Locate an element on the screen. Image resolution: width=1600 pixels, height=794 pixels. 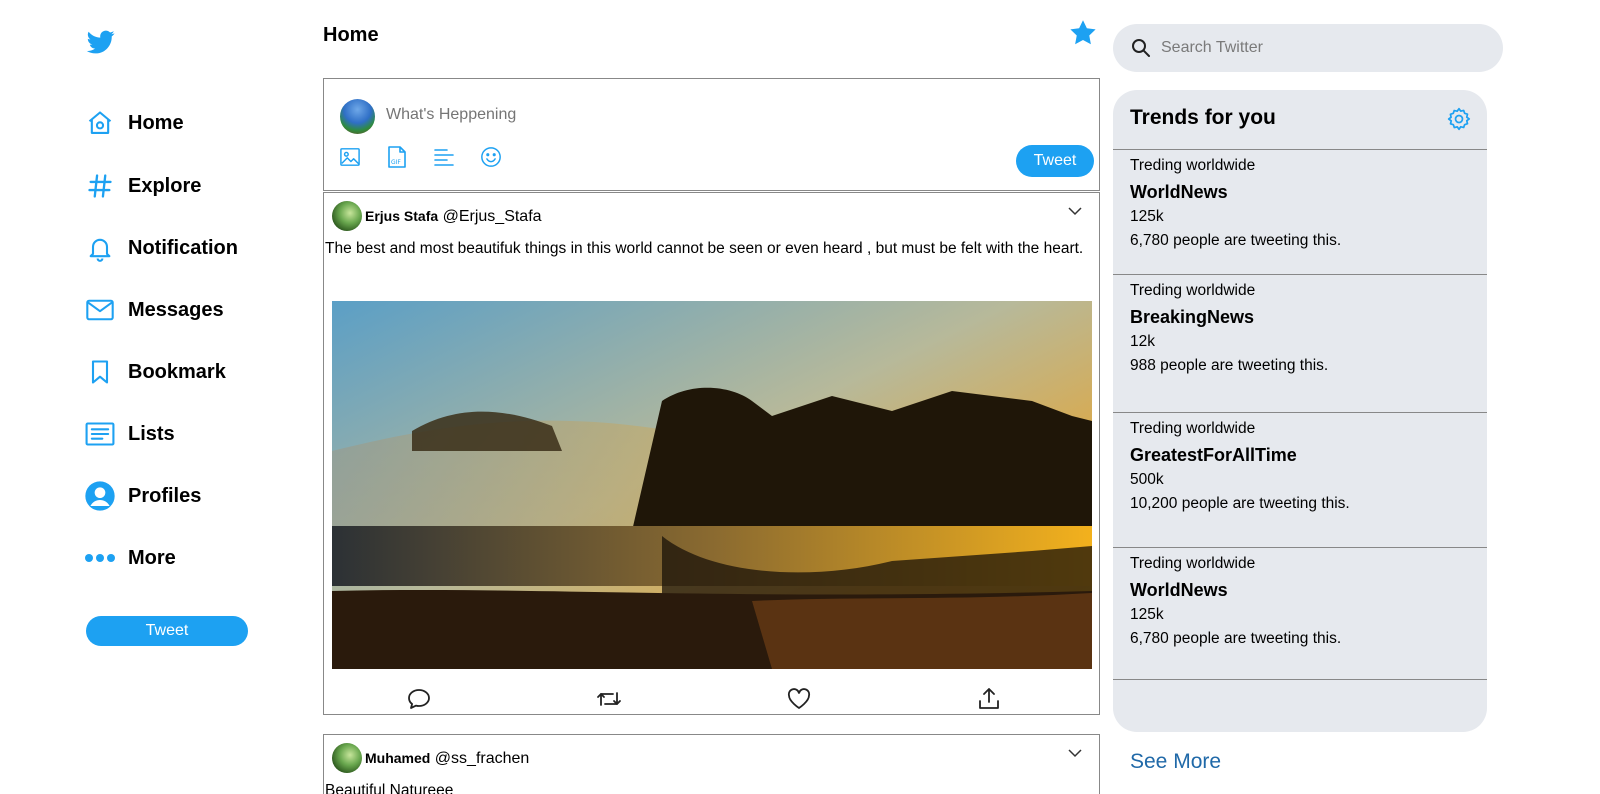
envelope-icon is located at coordinates (100, 310).